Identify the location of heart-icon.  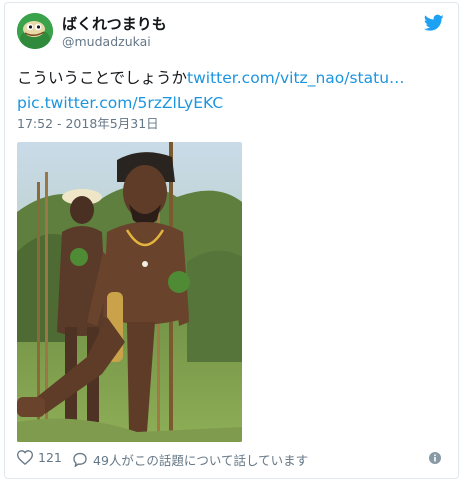
(25, 457).